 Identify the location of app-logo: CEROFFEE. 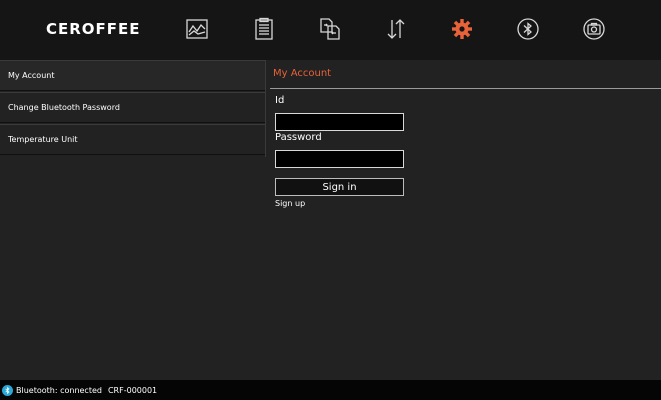
(93, 29).